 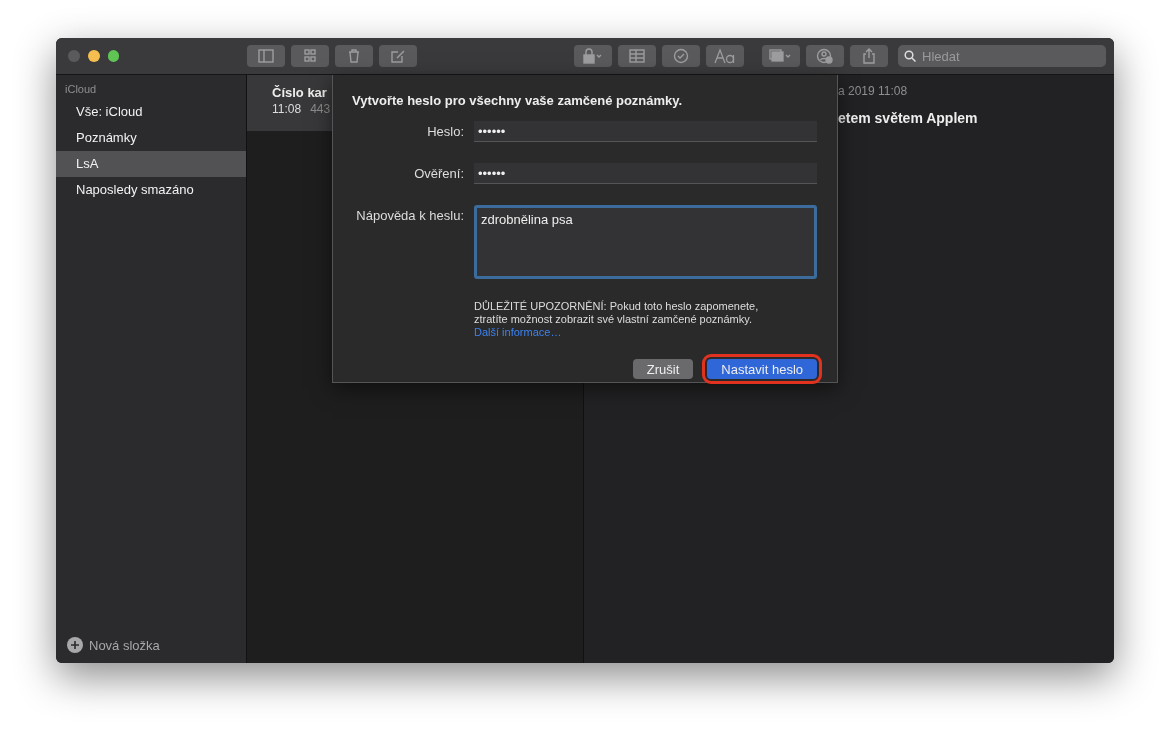 I want to click on zoom-button, so click(x=113, y=56).